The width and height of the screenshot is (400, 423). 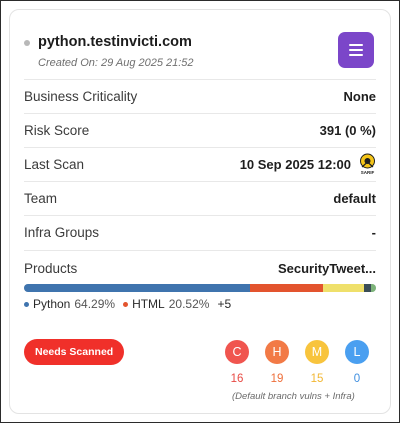 I want to click on menu-button, so click(x=356, y=50).